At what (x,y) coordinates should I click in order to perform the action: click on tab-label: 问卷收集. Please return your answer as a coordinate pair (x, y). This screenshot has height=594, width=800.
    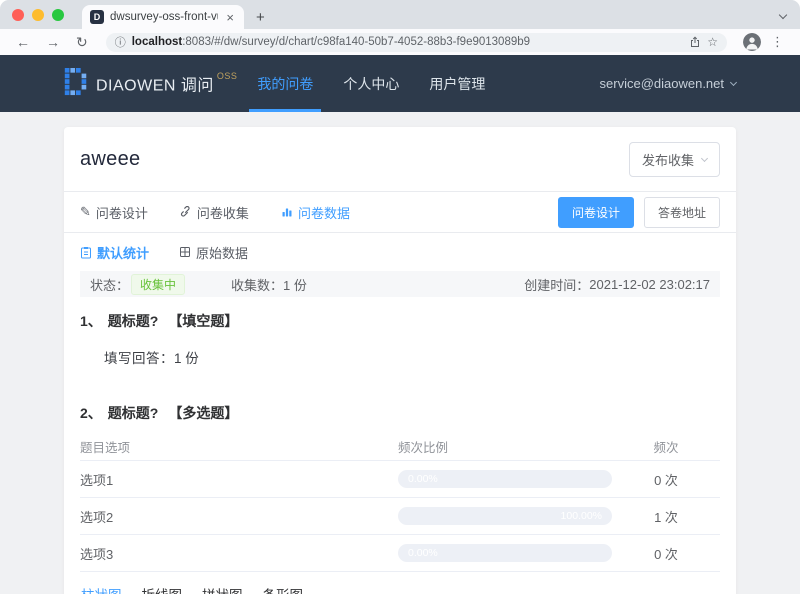
    Looking at the image, I should click on (222, 213).